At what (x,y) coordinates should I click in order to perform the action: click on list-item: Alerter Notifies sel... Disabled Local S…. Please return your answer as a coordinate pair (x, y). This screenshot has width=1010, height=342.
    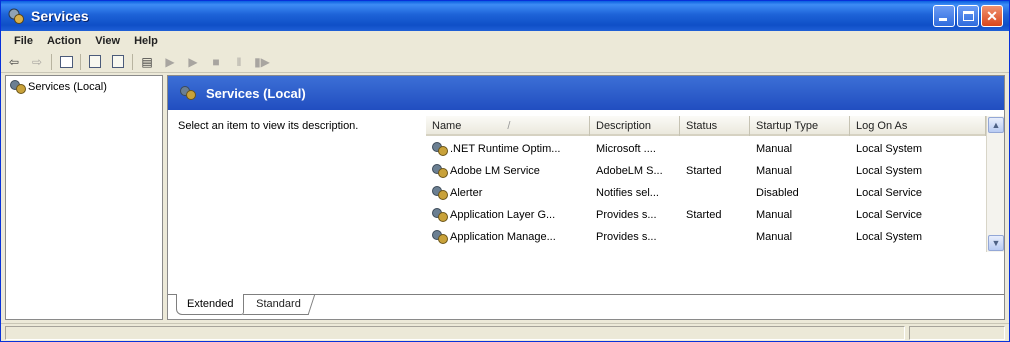
    Looking at the image, I should click on (706, 193).